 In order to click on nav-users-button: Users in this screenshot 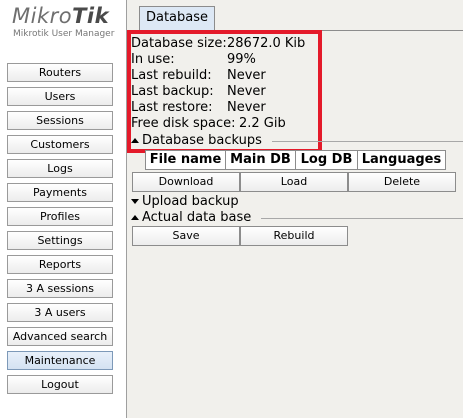, I will do `click(60, 96)`.